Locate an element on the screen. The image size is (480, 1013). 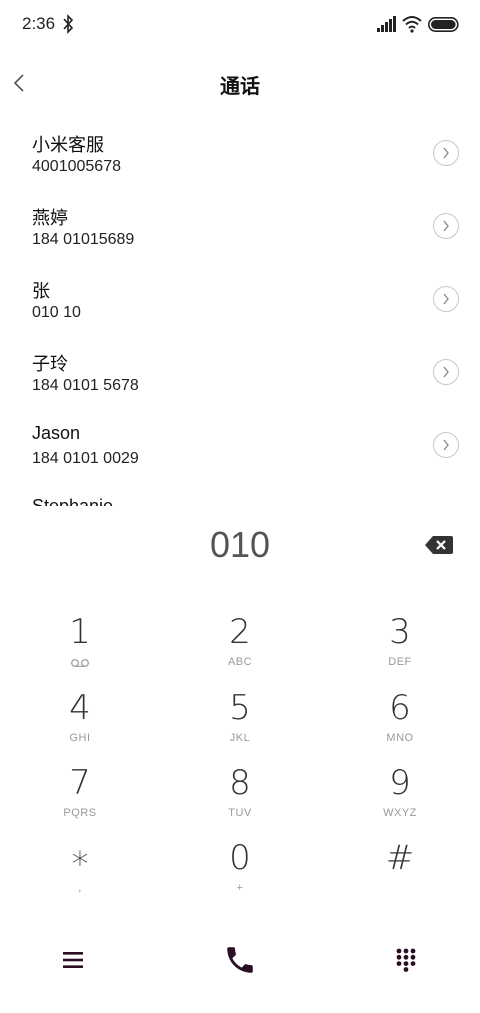
key-2: 2 ABC is located at coordinates (240, 643).